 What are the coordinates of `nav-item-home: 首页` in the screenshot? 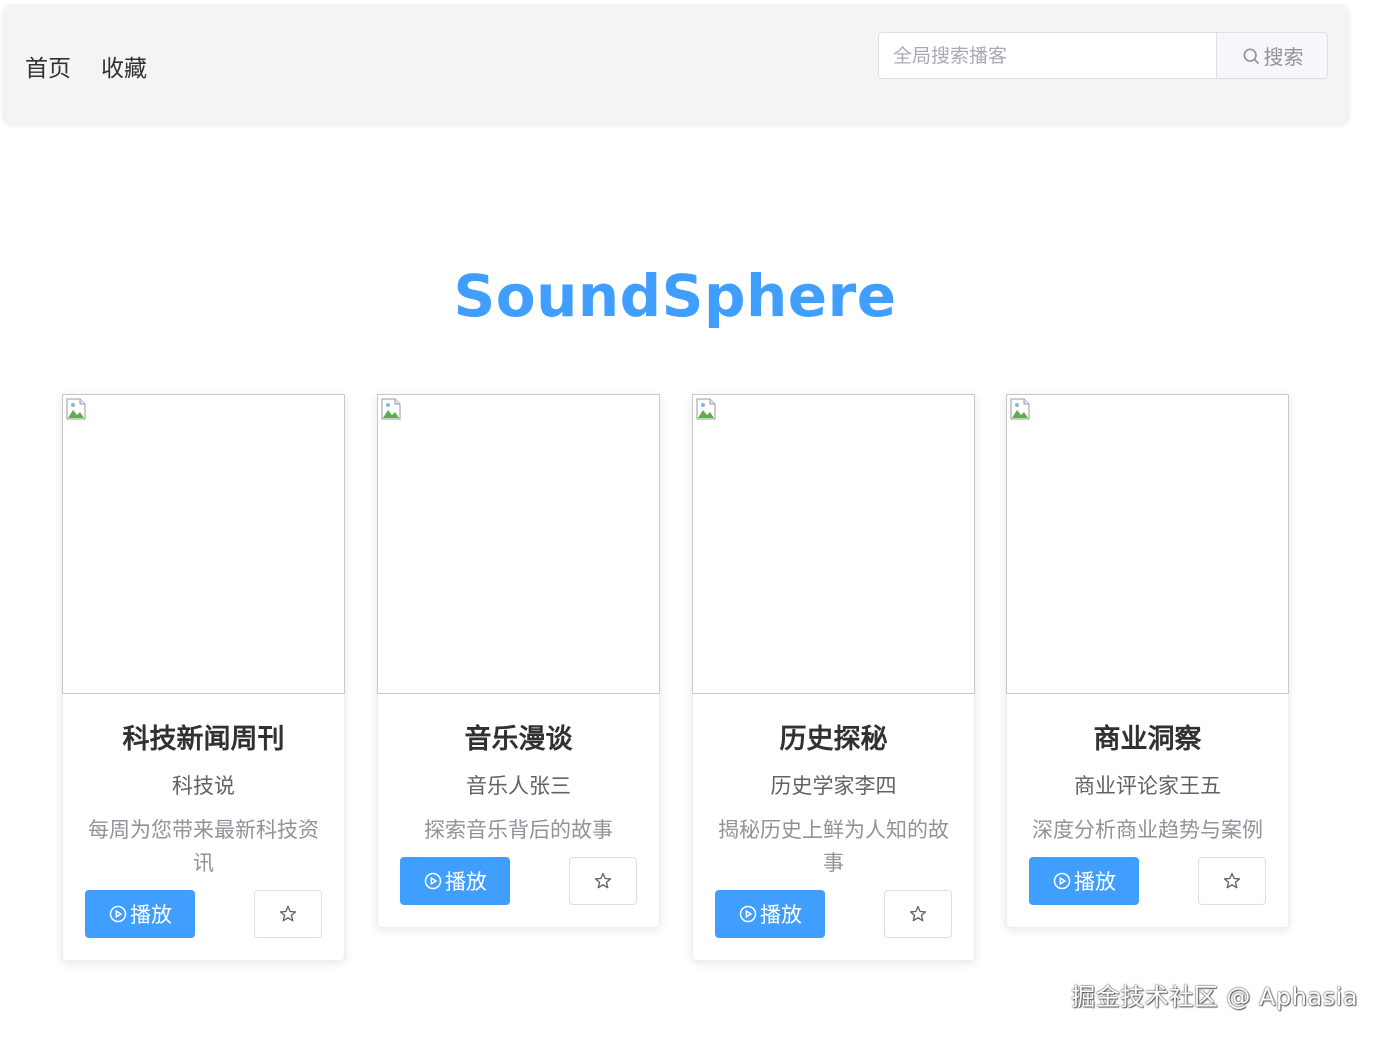 It's located at (48, 66).